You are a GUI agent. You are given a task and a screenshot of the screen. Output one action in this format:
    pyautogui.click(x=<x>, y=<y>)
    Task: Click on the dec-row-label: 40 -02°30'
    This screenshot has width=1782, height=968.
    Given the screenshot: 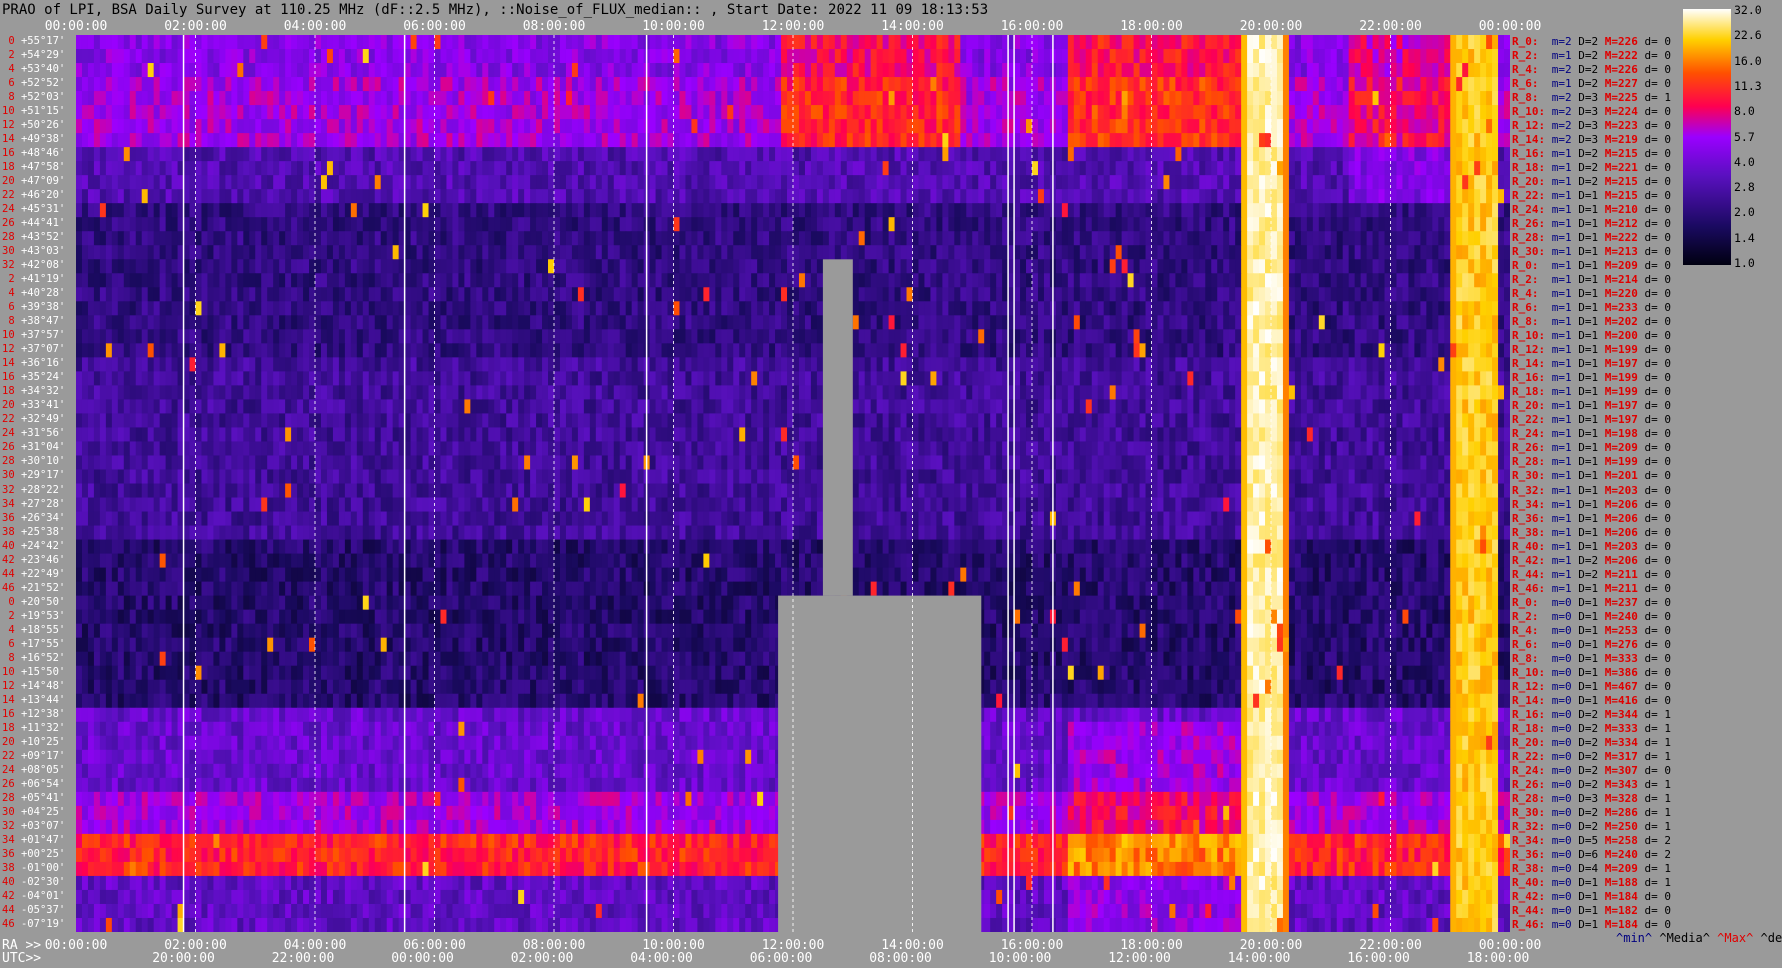 What is the action you would take?
    pyautogui.click(x=33, y=882)
    